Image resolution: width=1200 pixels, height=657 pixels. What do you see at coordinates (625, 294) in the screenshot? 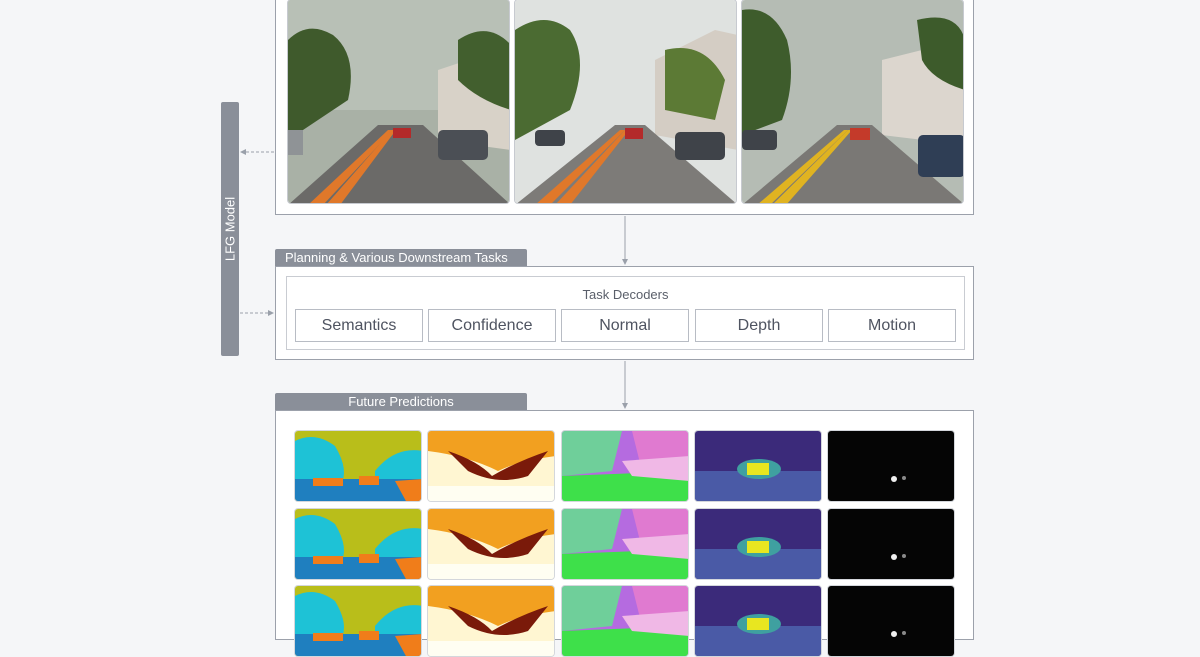
I see `task-decoders-title: Task Decoders` at bounding box center [625, 294].